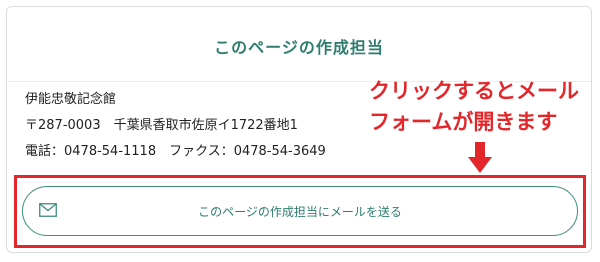 The height and width of the screenshot is (262, 600). I want to click on down-arrow-icon, so click(480, 157).